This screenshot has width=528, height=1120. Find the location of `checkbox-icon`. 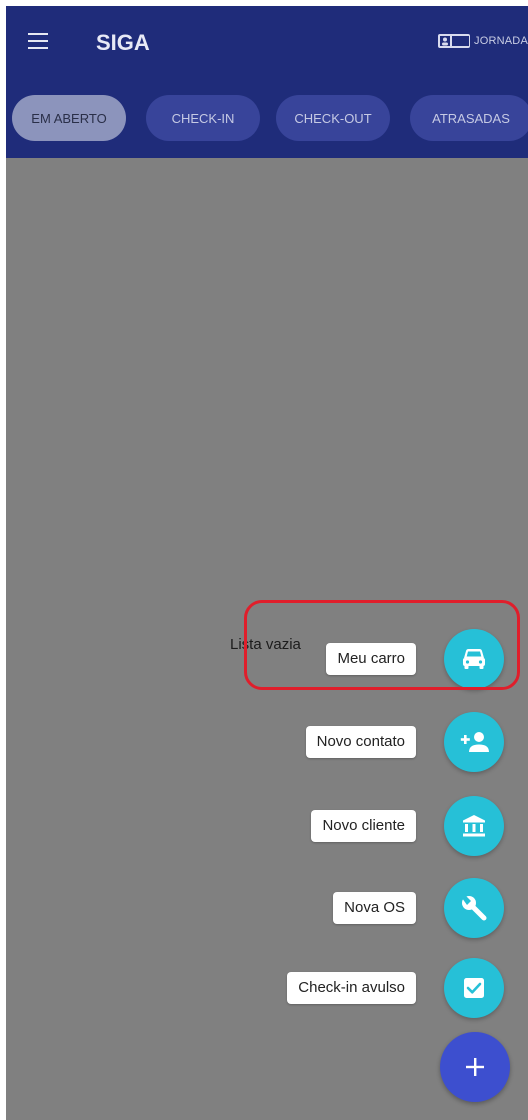

checkbox-icon is located at coordinates (474, 988).